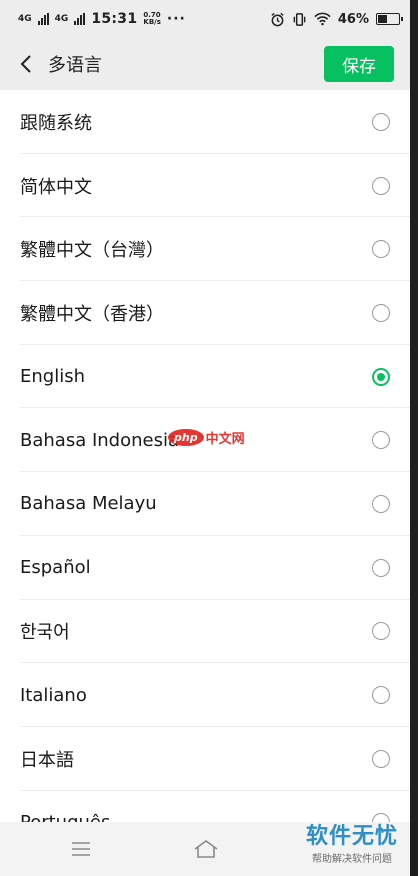  What do you see at coordinates (205, 19) in the screenshot?
I see `status-bar: 4G 4G 15:31 0.70 KB/s ··· 46%` at bounding box center [205, 19].